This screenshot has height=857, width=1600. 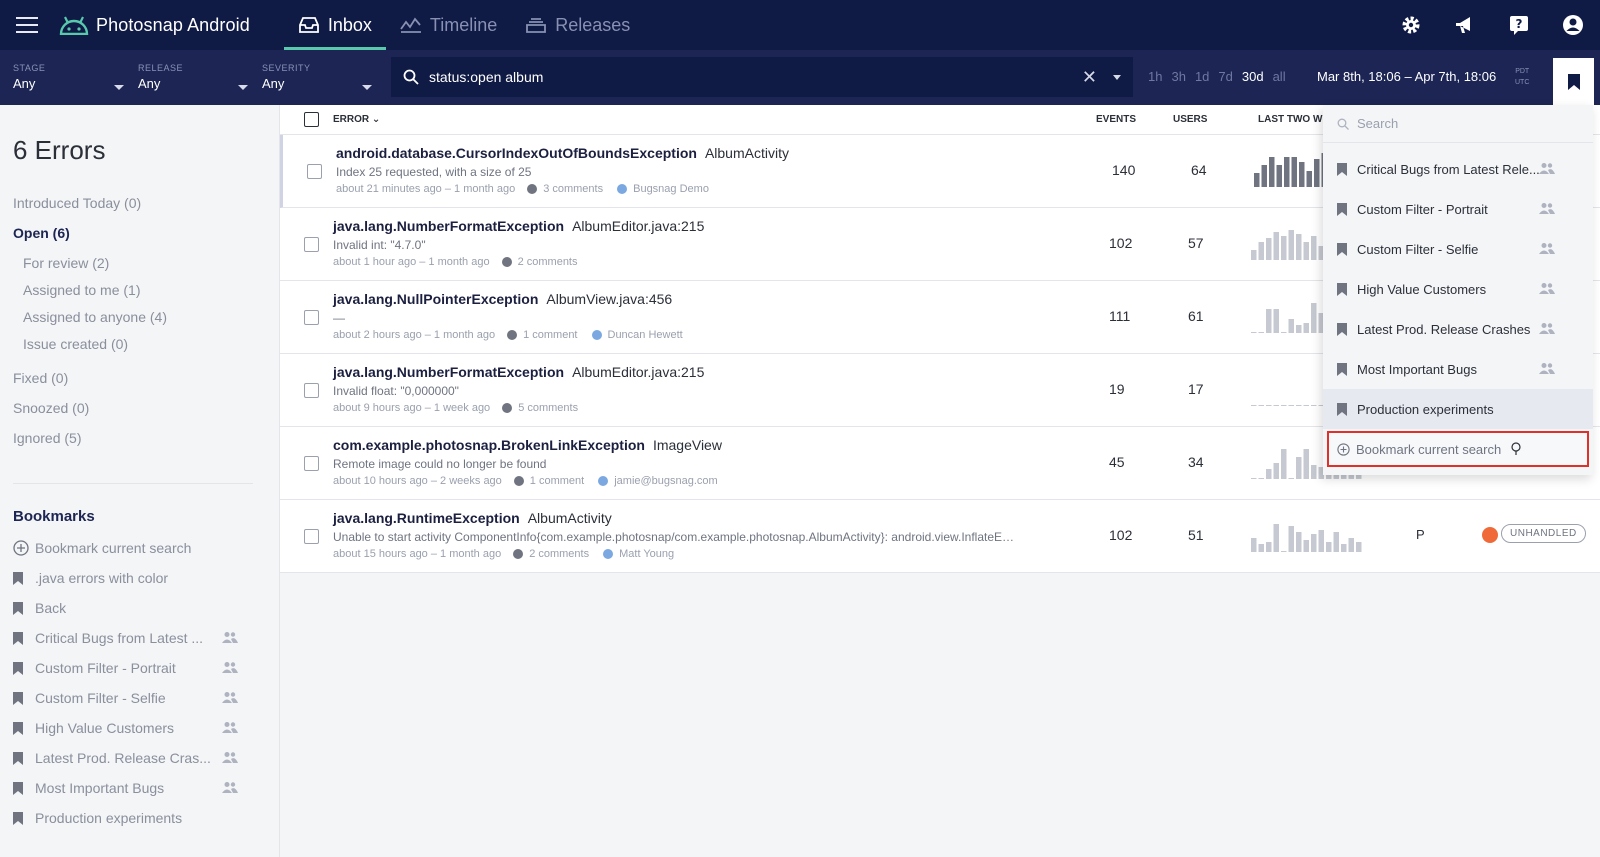 I want to click on bookmark-current-search-link: Bookmark current search, so click(x=125, y=548).